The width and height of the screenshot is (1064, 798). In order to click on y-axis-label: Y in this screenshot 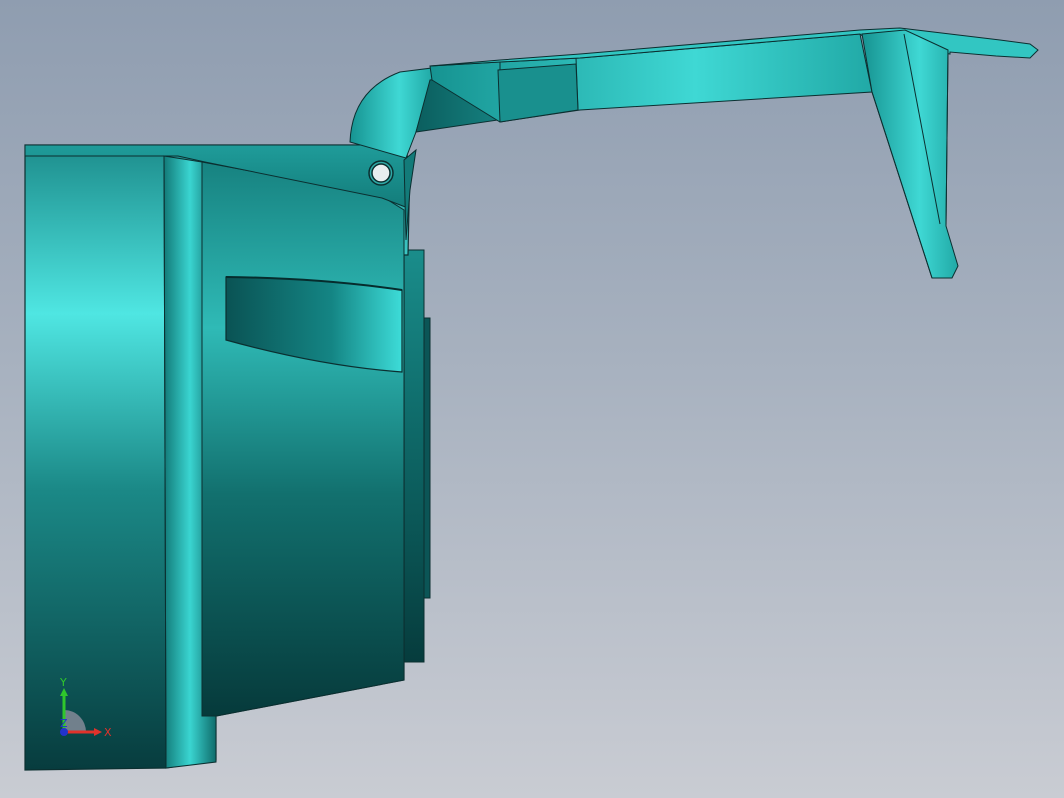, I will do `click(63, 682)`.